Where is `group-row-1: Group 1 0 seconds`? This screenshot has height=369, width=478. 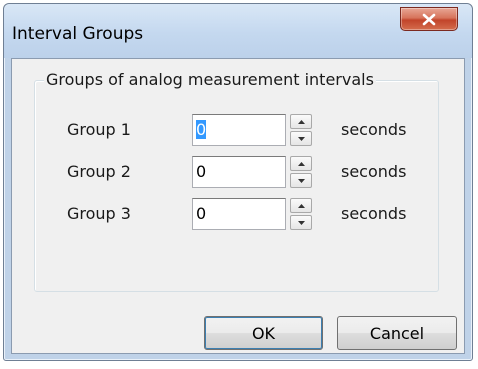 group-row-1: Group 1 0 seconds is located at coordinates (236, 130).